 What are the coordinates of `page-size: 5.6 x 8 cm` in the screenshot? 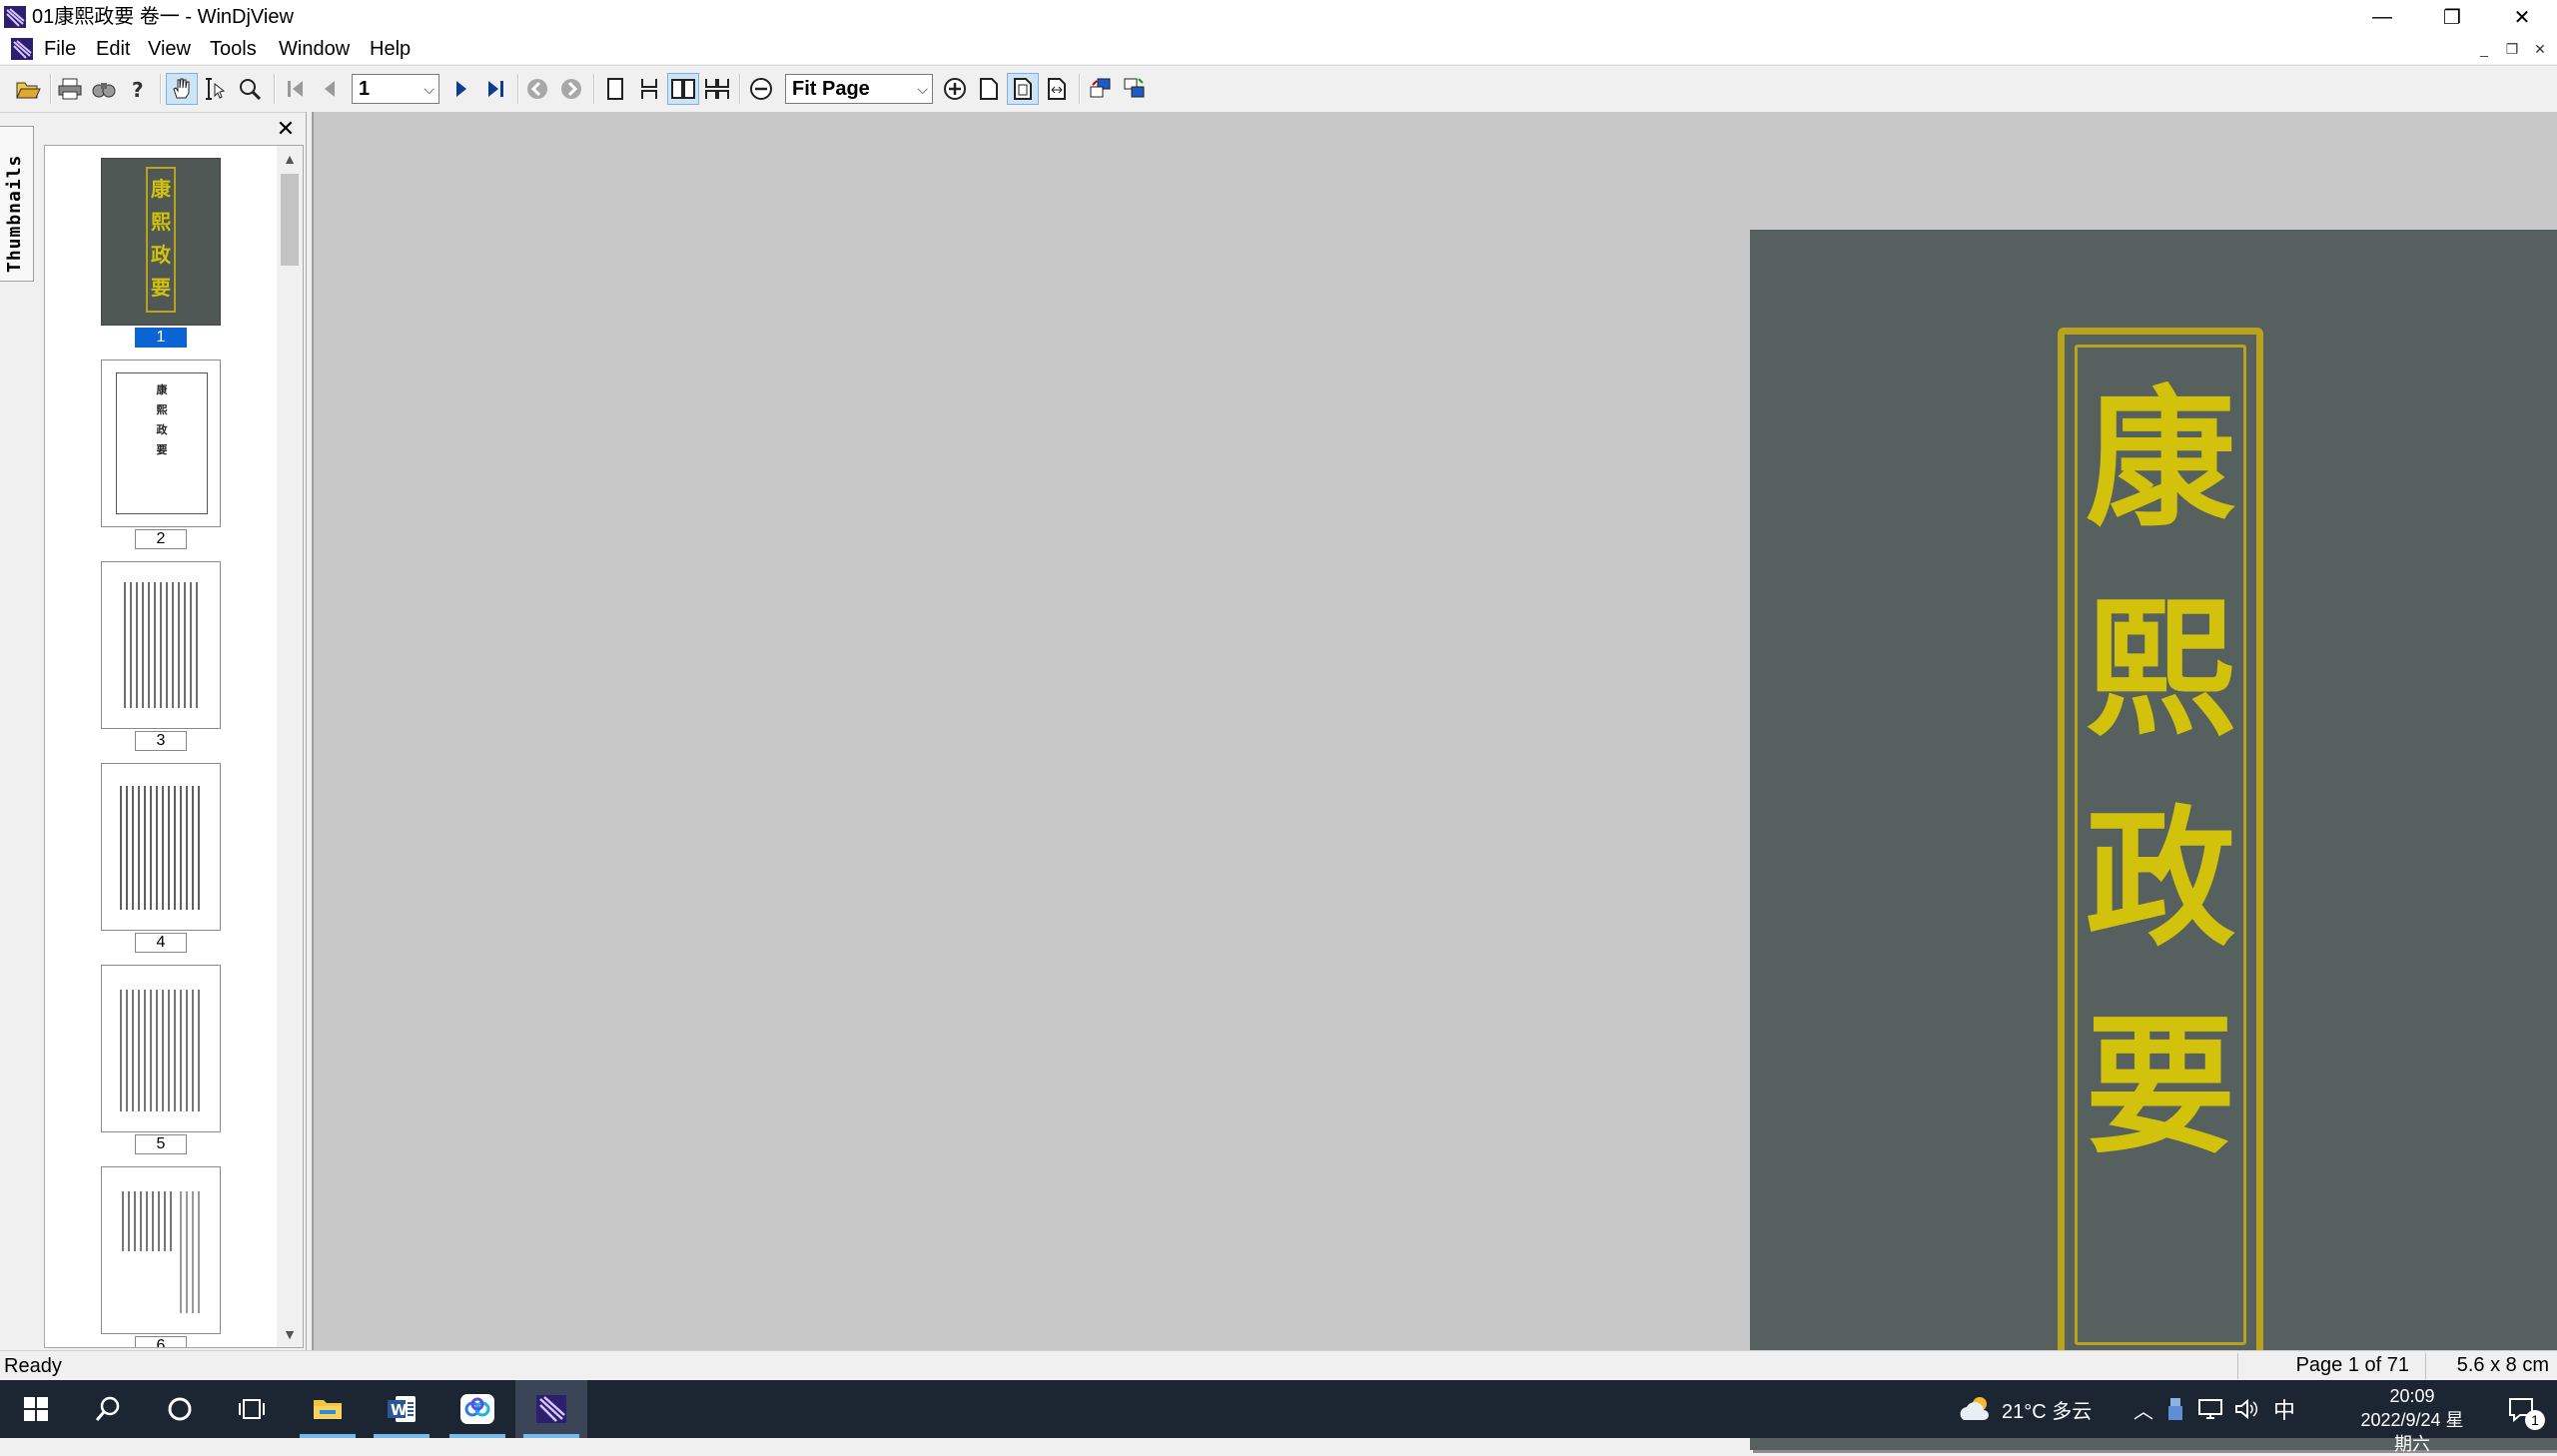 It's located at (2491, 1366).